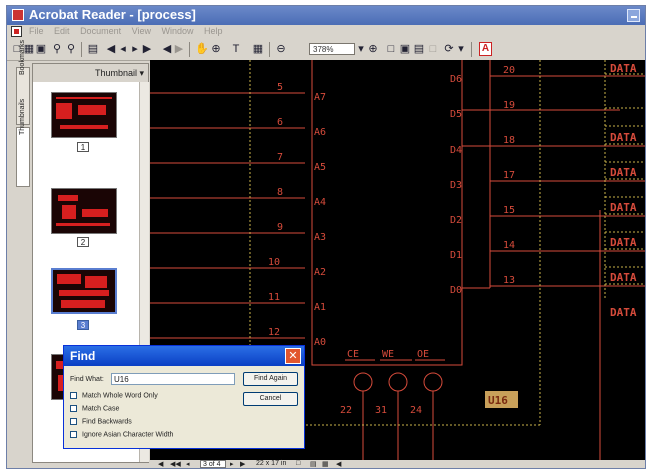  What do you see at coordinates (332, 49) in the screenshot?
I see `zoom-level-field: 378%` at bounding box center [332, 49].